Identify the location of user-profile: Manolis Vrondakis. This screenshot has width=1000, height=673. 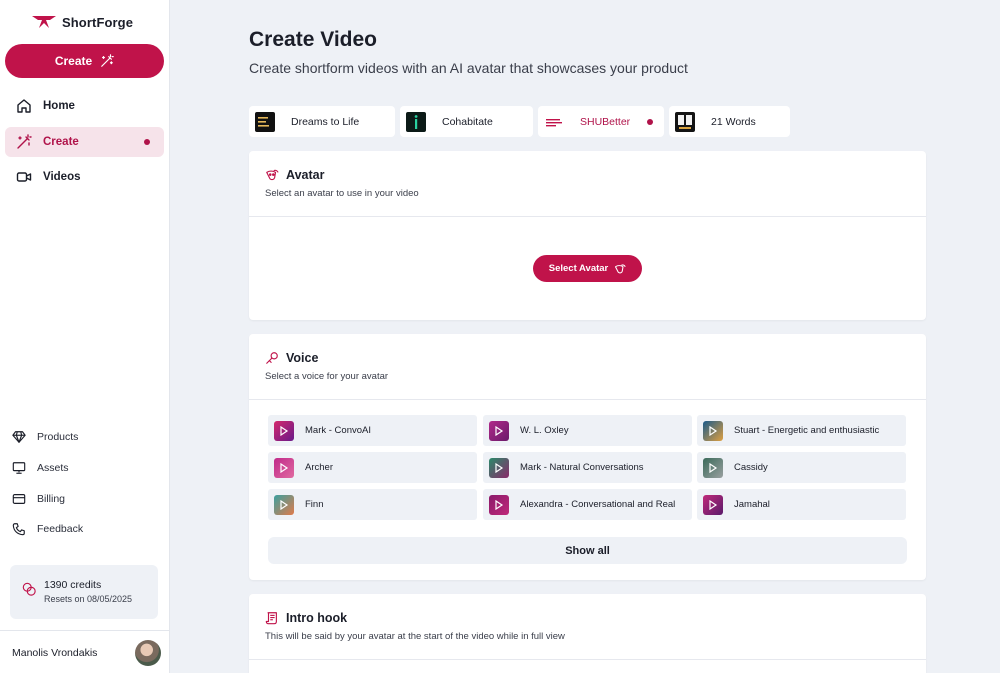
(85, 651).